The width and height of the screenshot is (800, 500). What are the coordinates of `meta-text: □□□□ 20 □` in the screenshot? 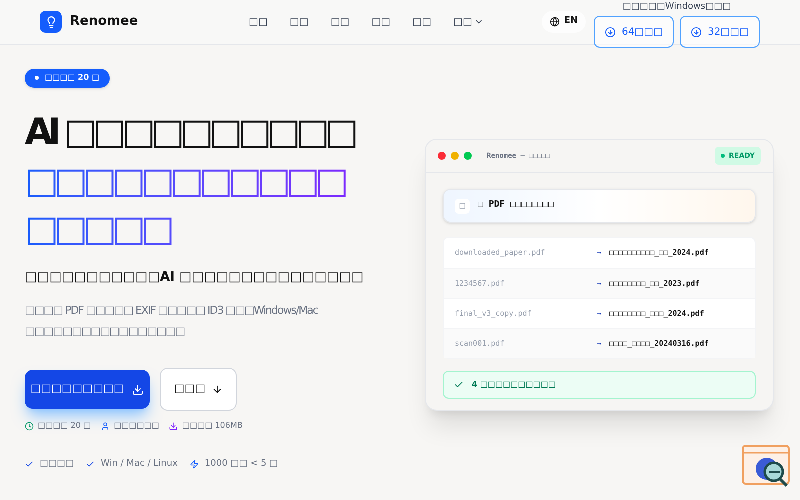 It's located at (65, 426).